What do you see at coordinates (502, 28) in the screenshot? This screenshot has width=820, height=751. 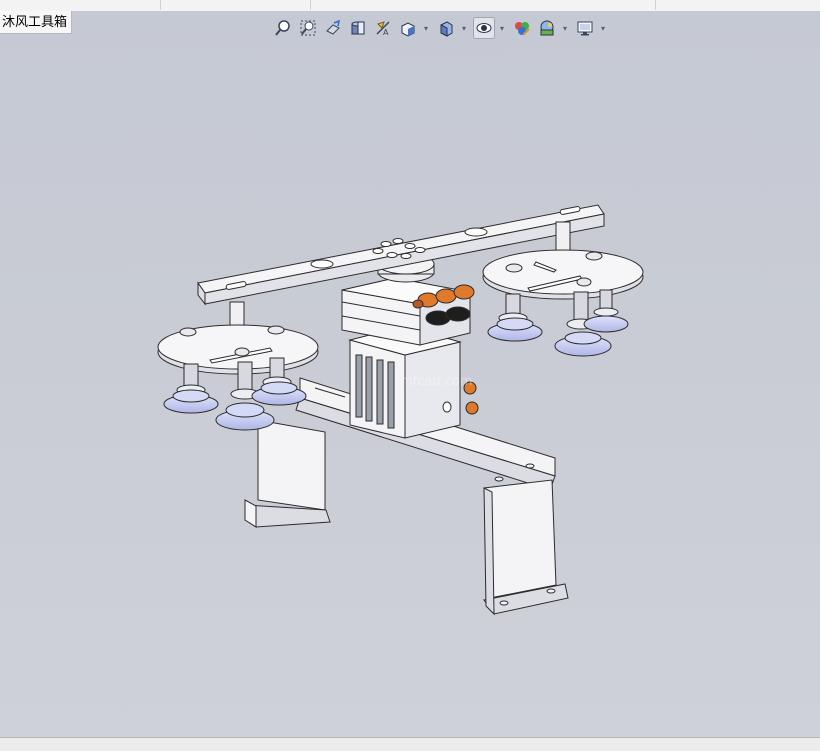 I see `hide-show-items-dropdown: ▾` at bounding box center [502, 28].